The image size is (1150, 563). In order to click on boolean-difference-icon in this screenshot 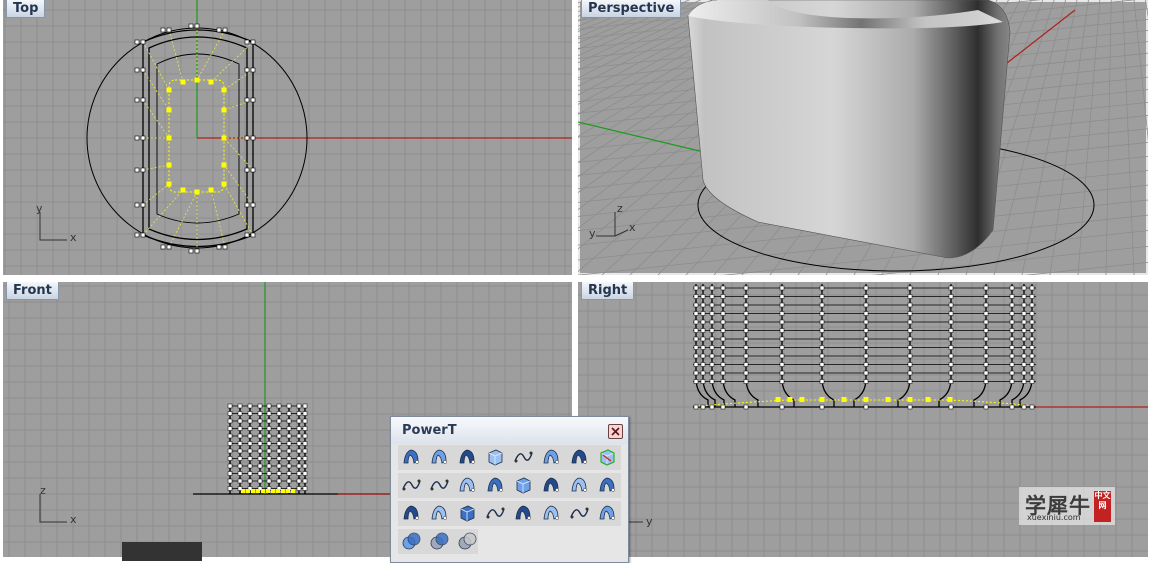, I will do `click(439, 541)`.